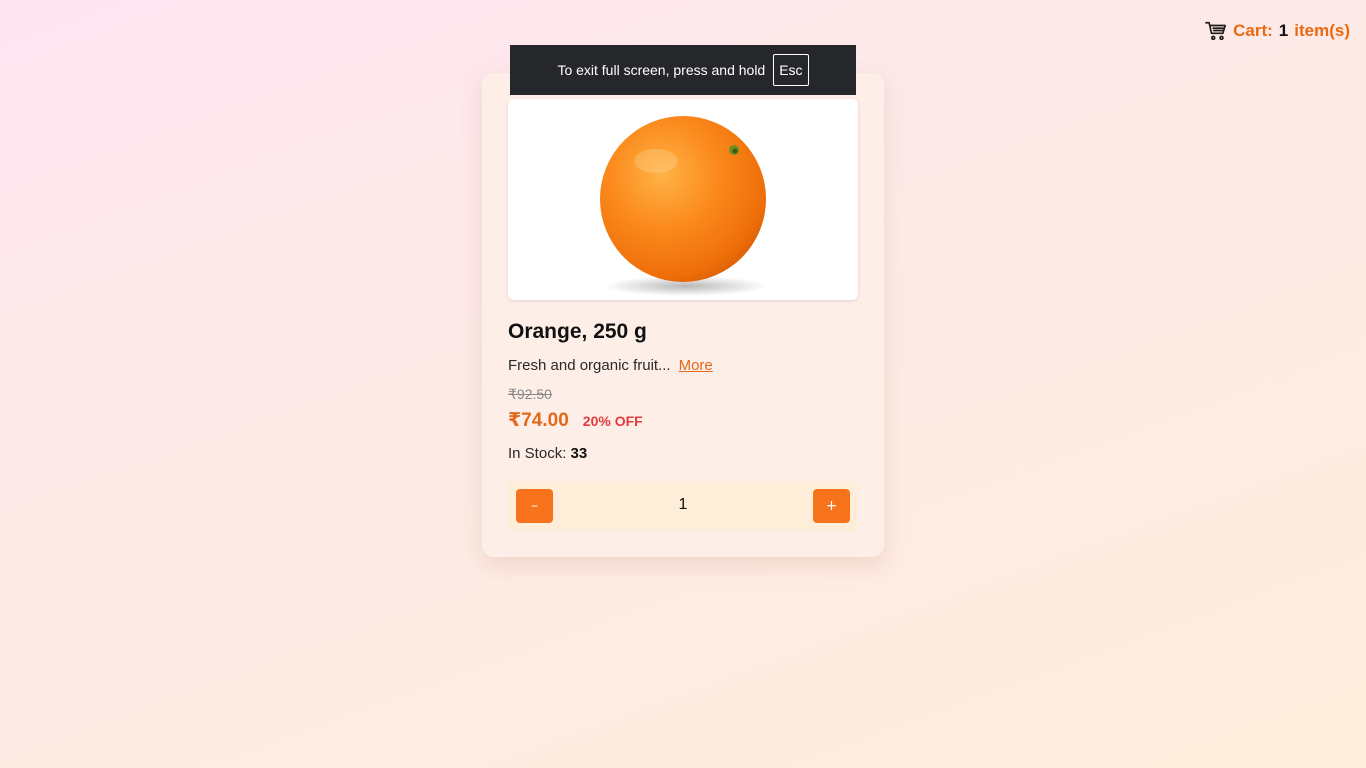 The width and height of the screenshot is (1366, 768). What do you see at coordinates (538, 420) in the screenshot?
I see `sale-price: ₹74.00` at bounding box center [538, 420].